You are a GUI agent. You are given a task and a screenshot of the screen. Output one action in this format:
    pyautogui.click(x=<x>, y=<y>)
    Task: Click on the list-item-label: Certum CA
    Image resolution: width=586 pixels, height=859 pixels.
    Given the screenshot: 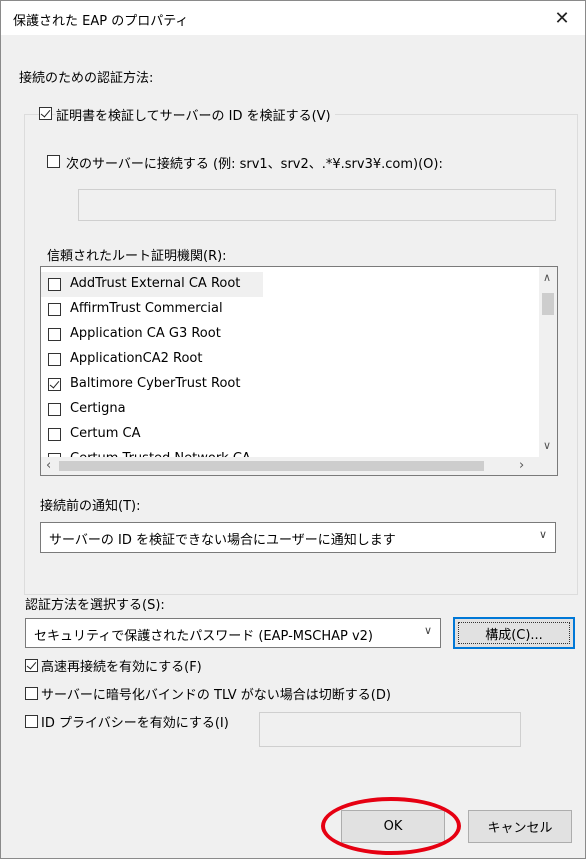 What is the action you would take?
    pyautogui.click(x=105, y=433)
    